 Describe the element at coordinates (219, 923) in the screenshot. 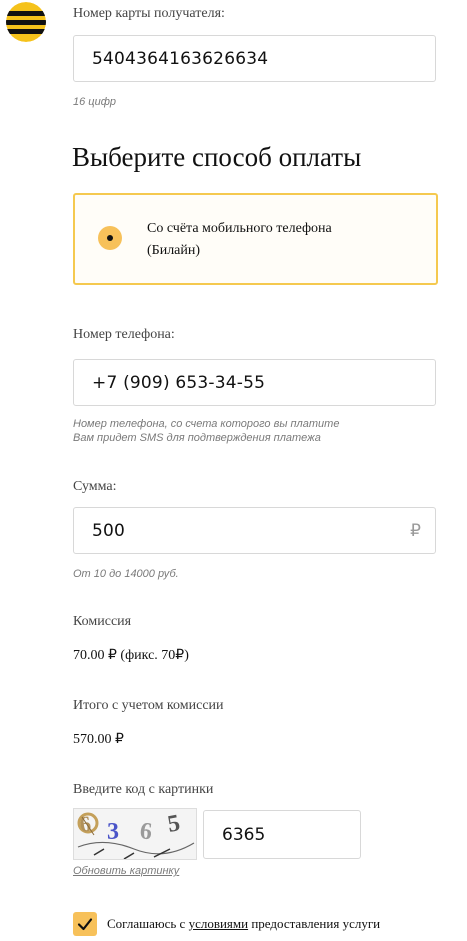

I see `terms-link: условиями` at that location.